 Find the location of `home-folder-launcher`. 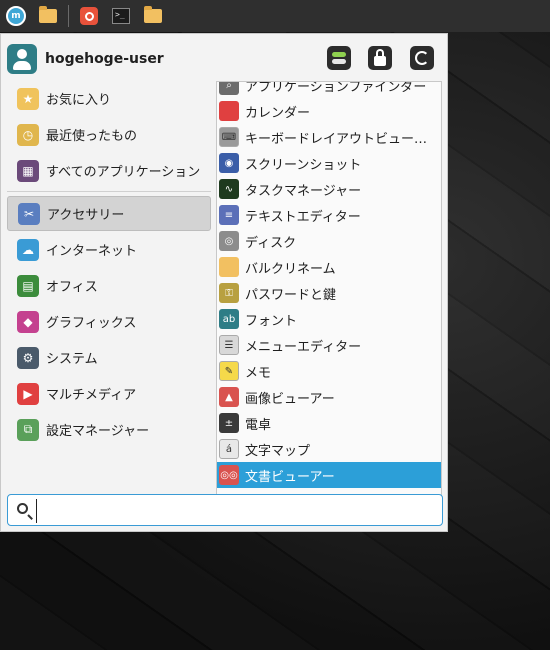

home-folder-launcher is located at coordinates (153, 16).